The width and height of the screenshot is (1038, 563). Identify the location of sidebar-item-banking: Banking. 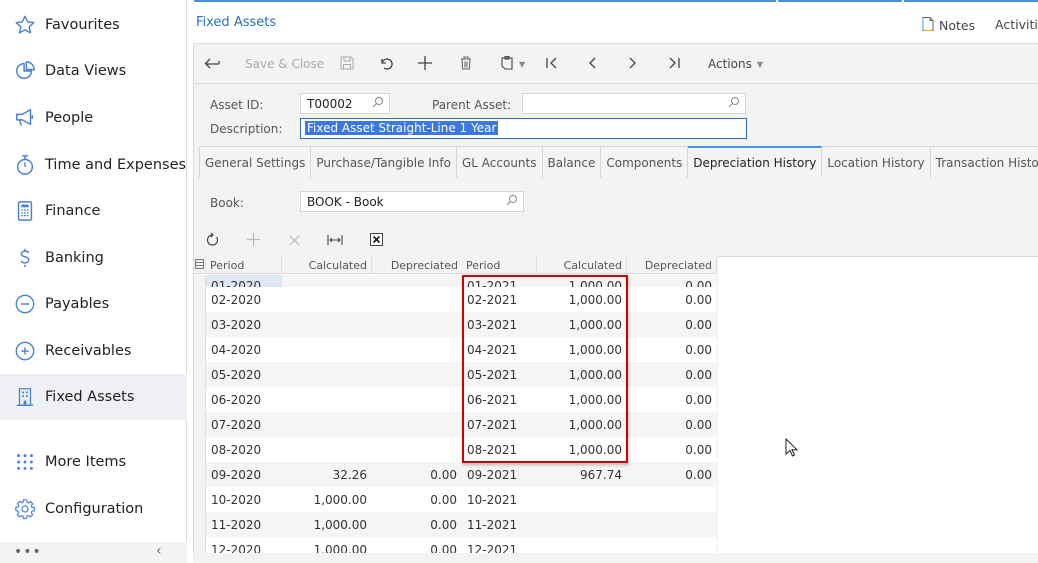
(93, 258).